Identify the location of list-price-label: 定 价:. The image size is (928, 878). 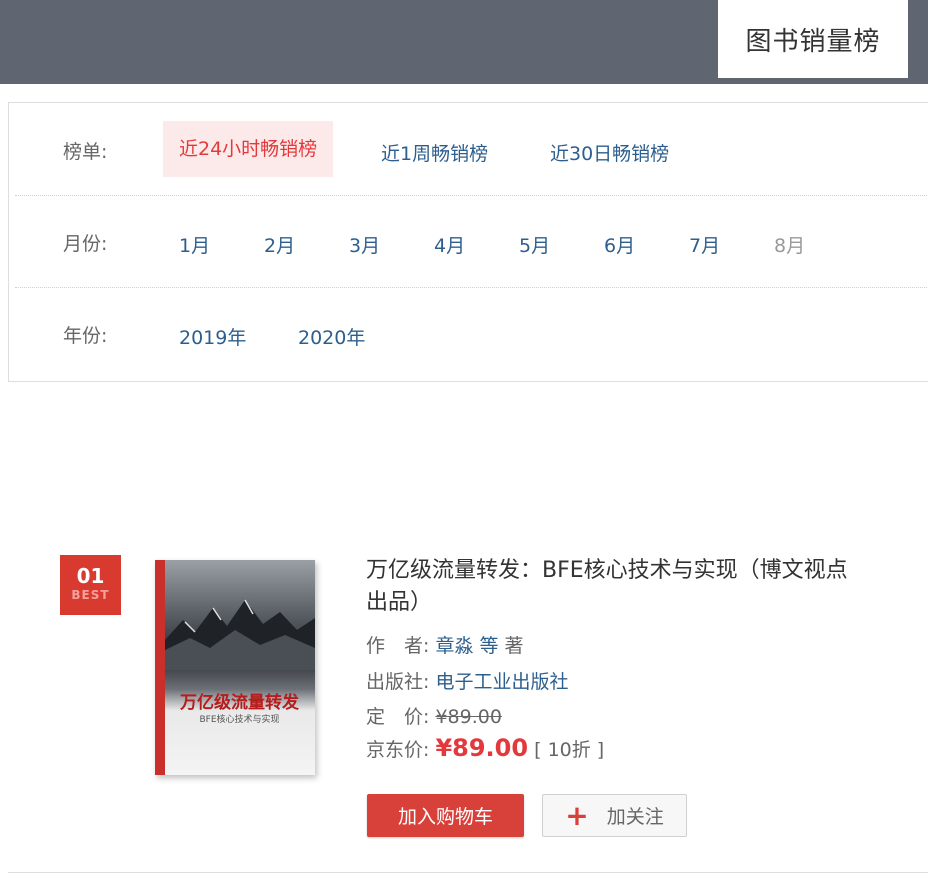
(398, 717).